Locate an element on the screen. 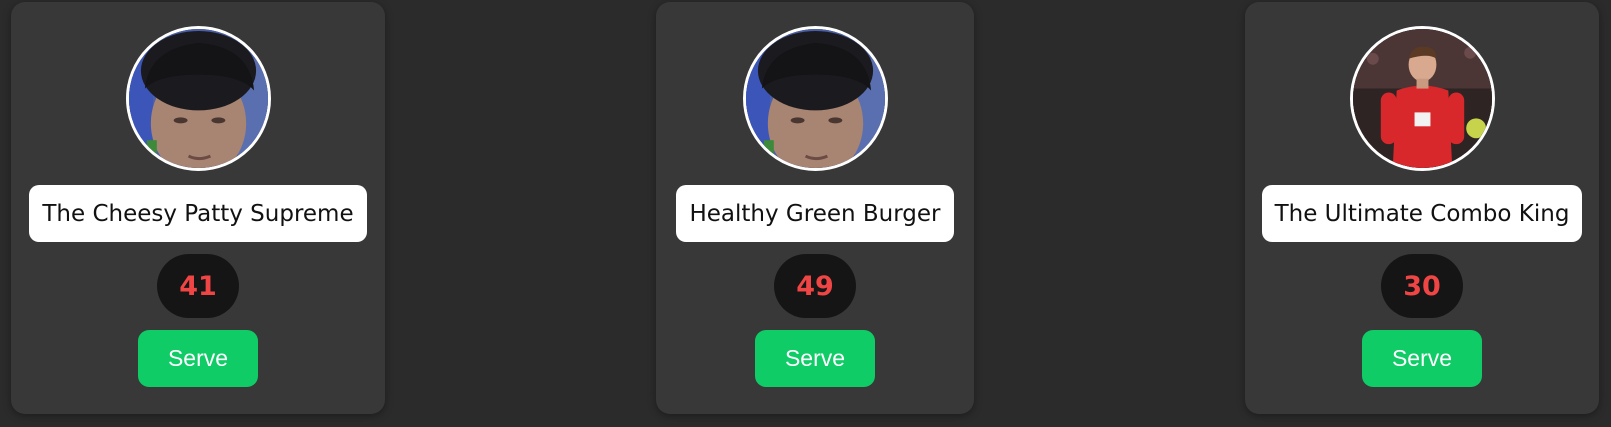  dish-name: The Ultimate Combo King is located at coordinates (1422, 213).